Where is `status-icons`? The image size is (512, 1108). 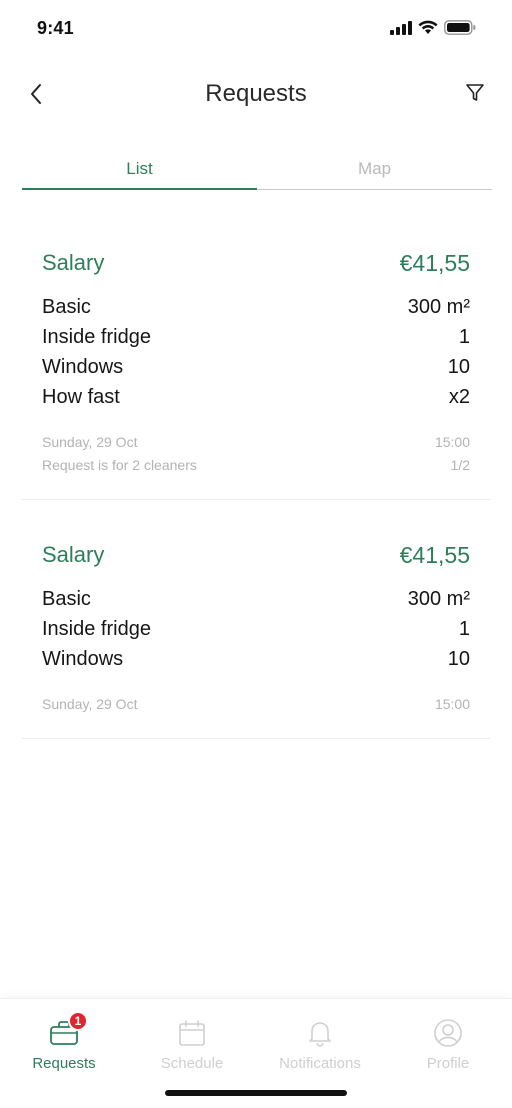 status-icons is located at coordinates (433, 27).